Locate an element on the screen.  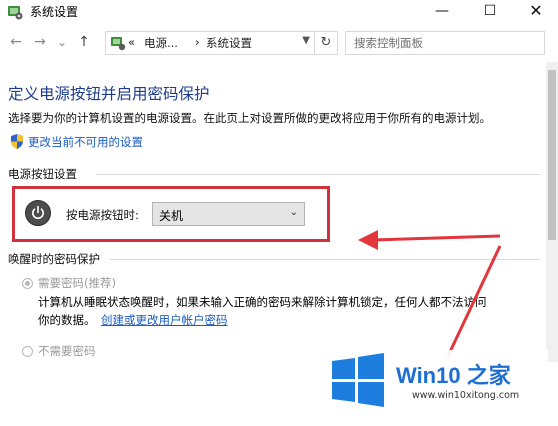
minimize-button: — is located at coordinates (442, 11).